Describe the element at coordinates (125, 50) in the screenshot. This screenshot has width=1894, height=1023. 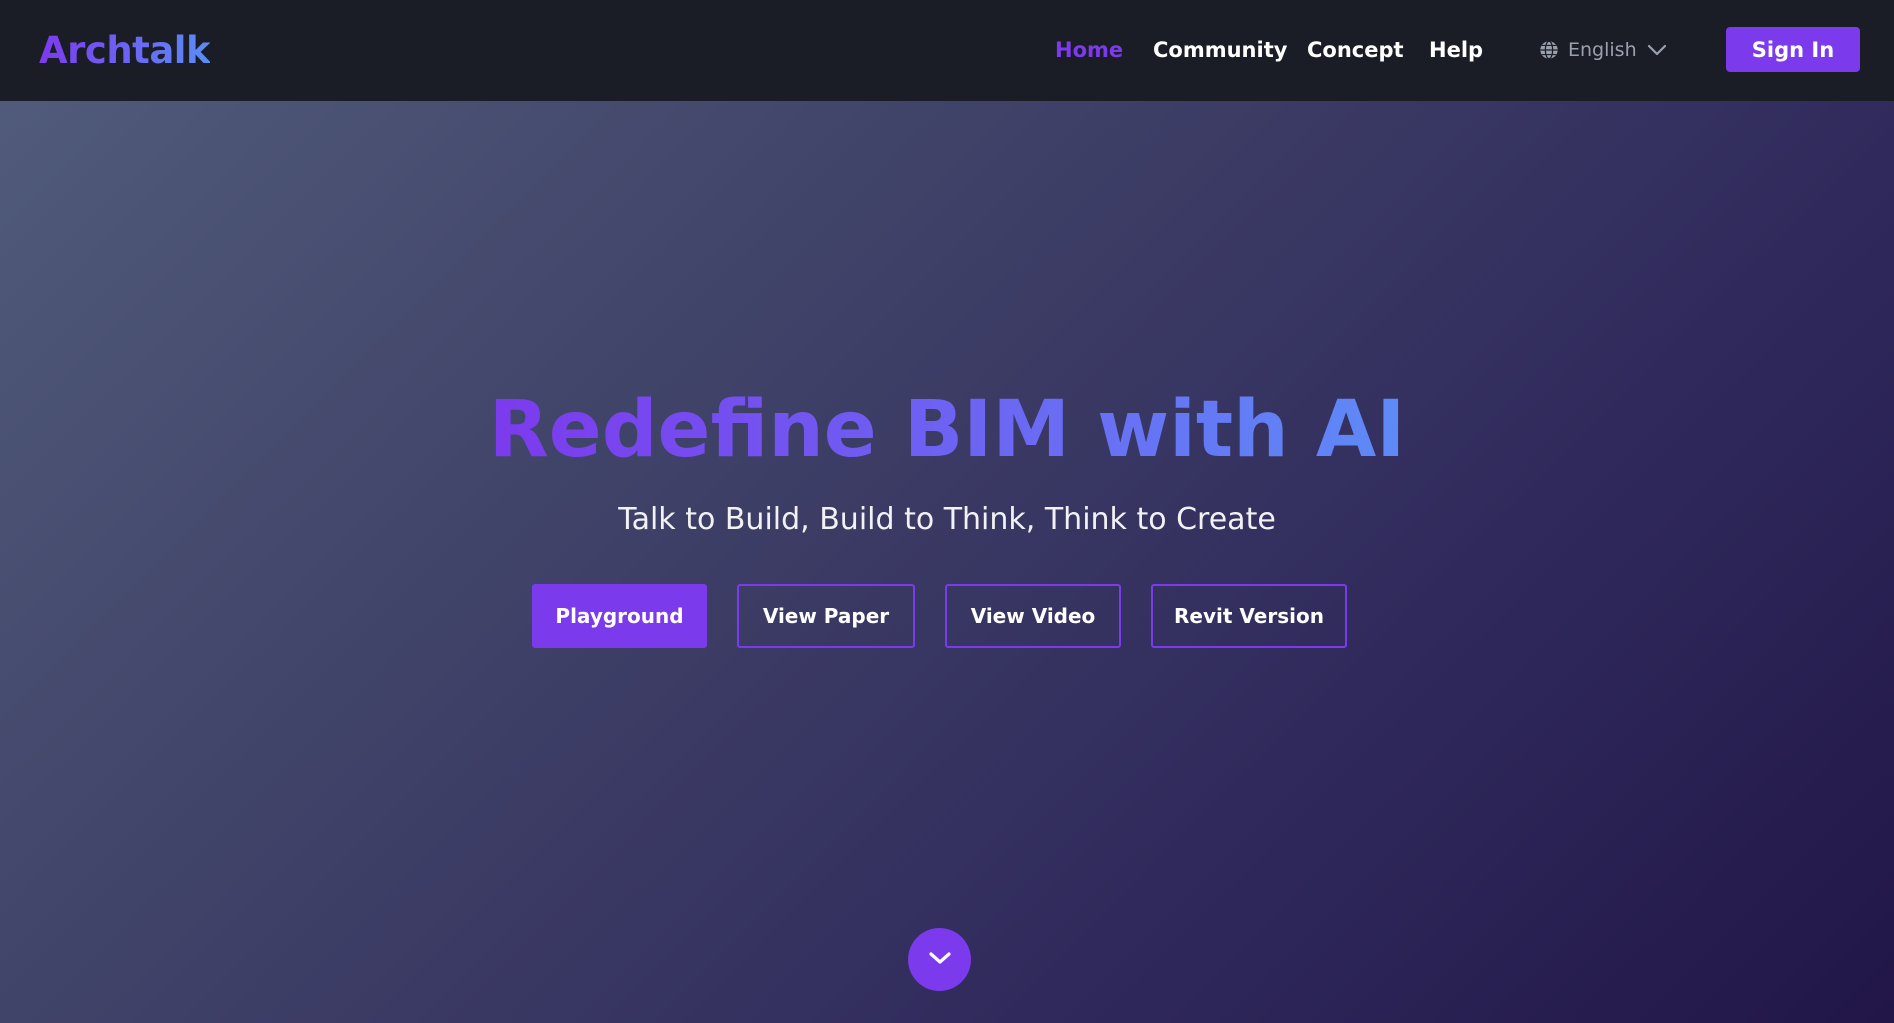
I see `brand-logo: Archtalk` at that location.